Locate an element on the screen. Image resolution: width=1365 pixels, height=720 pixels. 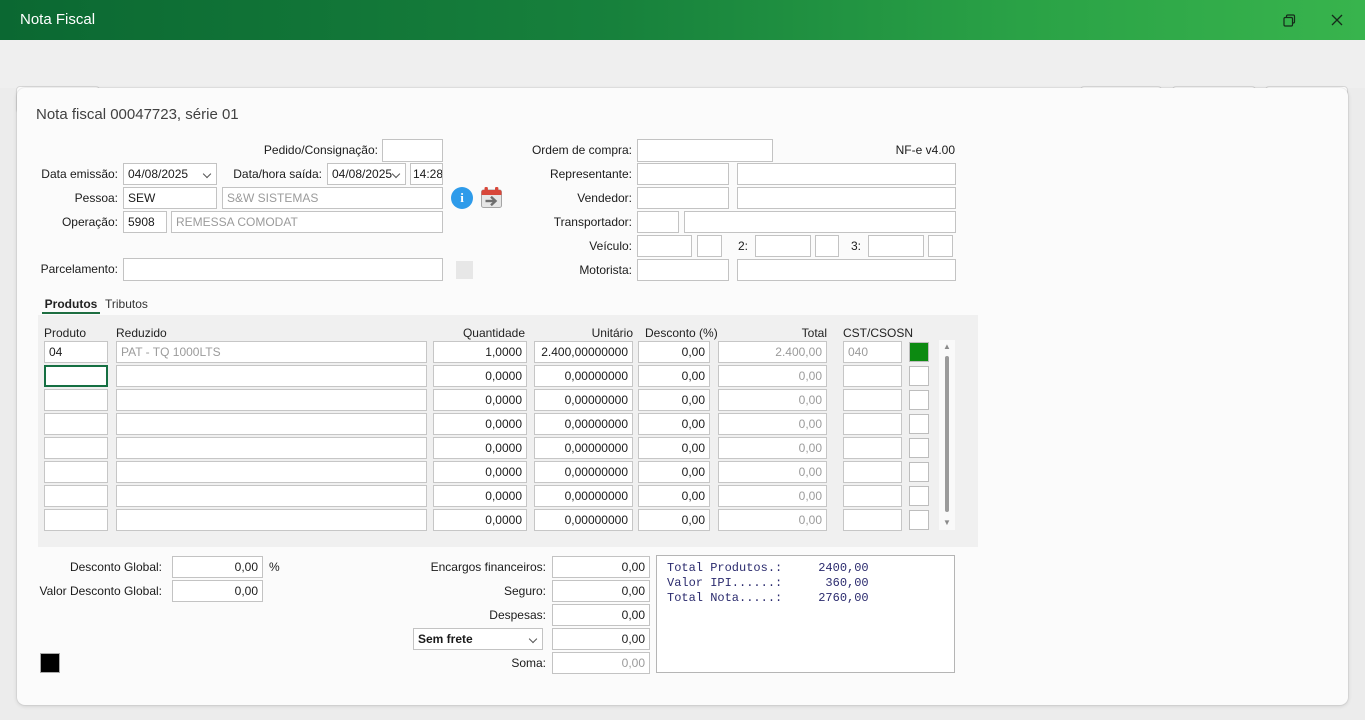
veiculo-1-uf-input is located at coordinates (709, 246).